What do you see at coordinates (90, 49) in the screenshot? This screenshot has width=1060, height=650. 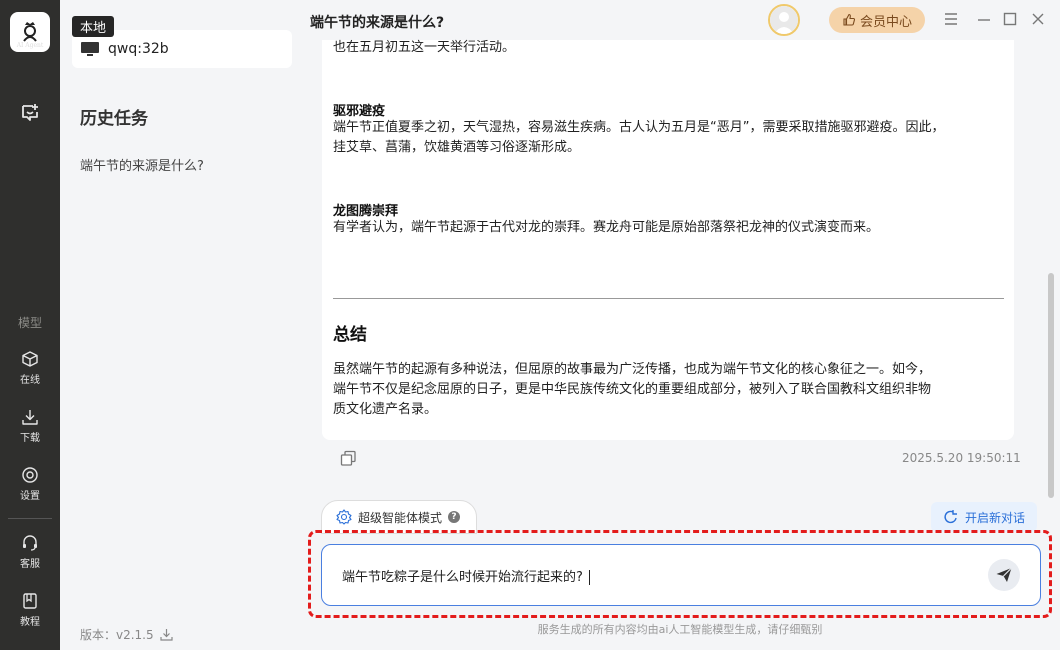 I see `monitor-icon` at bounding box center [90, 49].